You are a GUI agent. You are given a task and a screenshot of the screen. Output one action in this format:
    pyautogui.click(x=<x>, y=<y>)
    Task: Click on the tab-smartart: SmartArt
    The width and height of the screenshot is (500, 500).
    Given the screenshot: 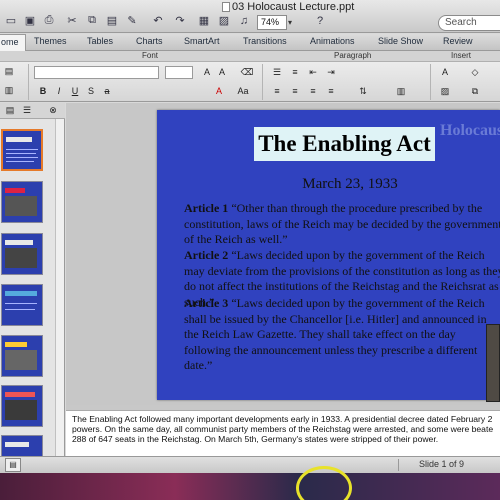 What is the action you would take?
    pyautogui.click(x=202, y=41)
    